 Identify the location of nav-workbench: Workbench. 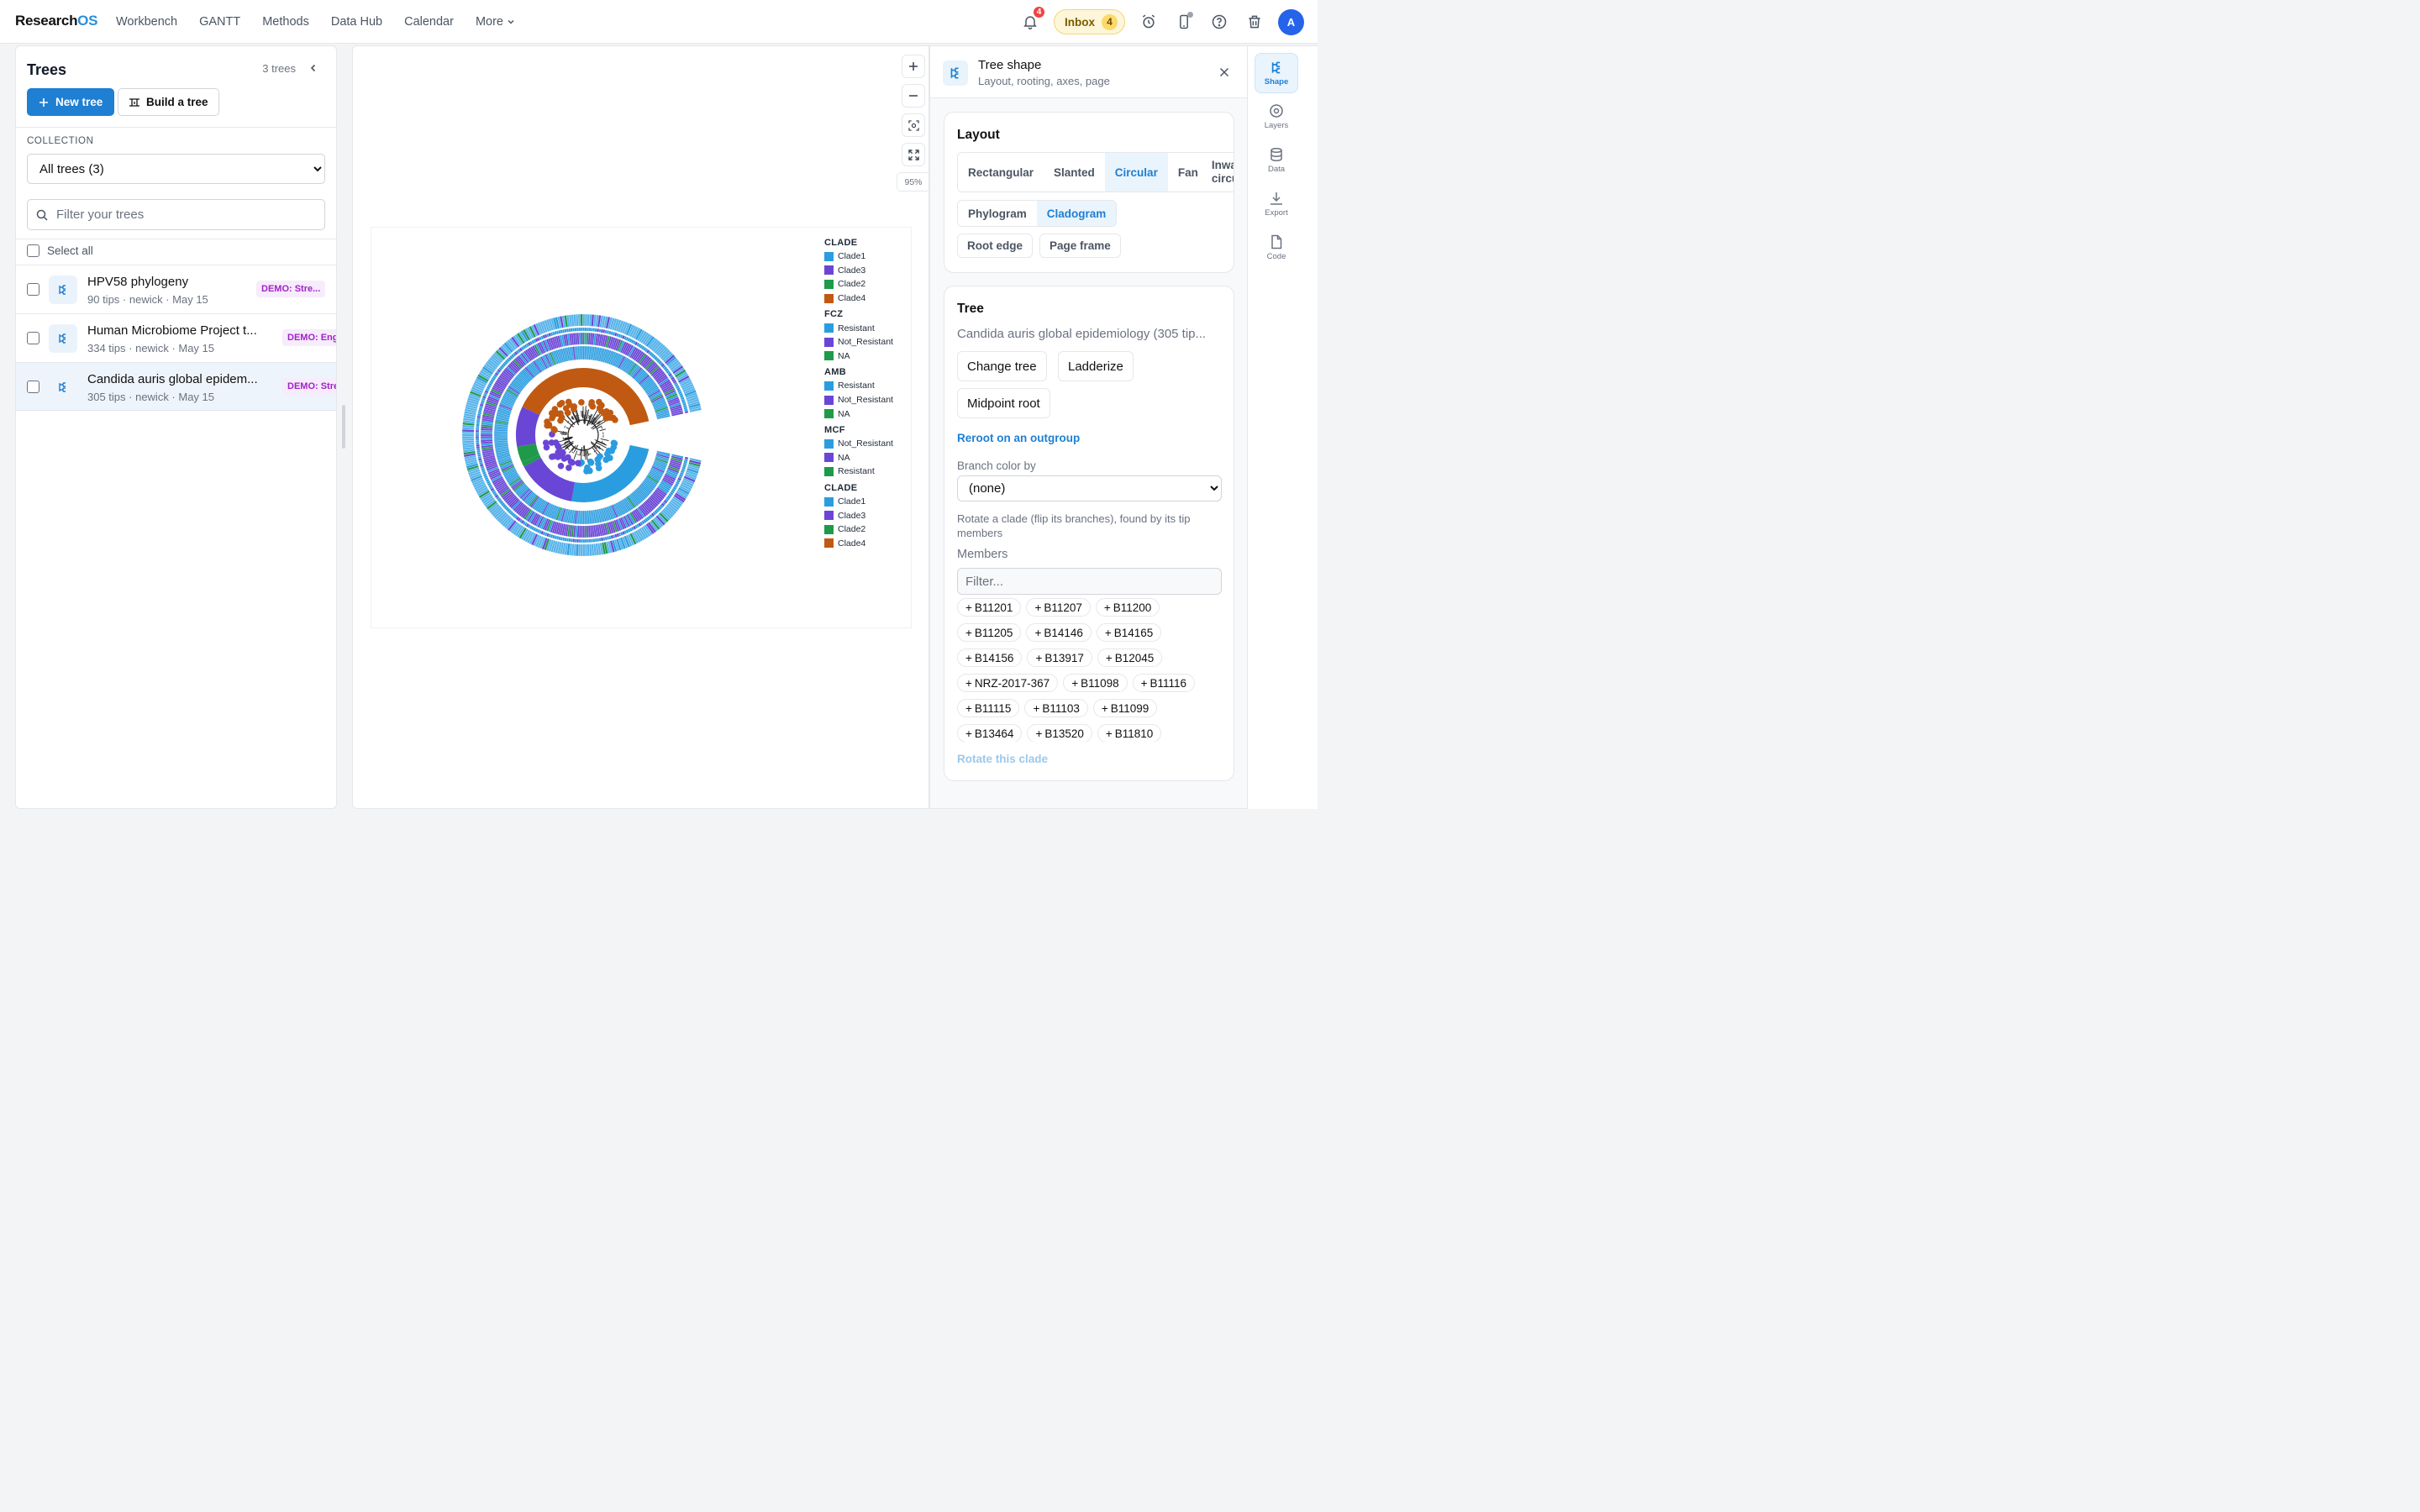
(146, 22).